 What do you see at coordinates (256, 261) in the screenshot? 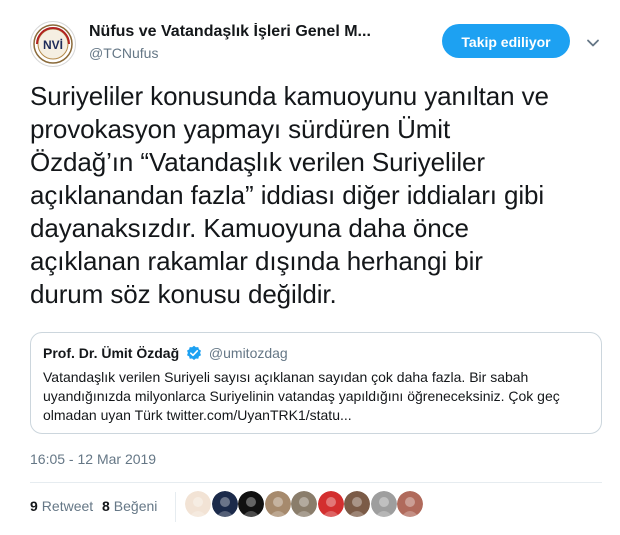
I see `tweet-text-line: açıklanan rakamlar dışında herhangi bir` at bounding box center [256, 261].